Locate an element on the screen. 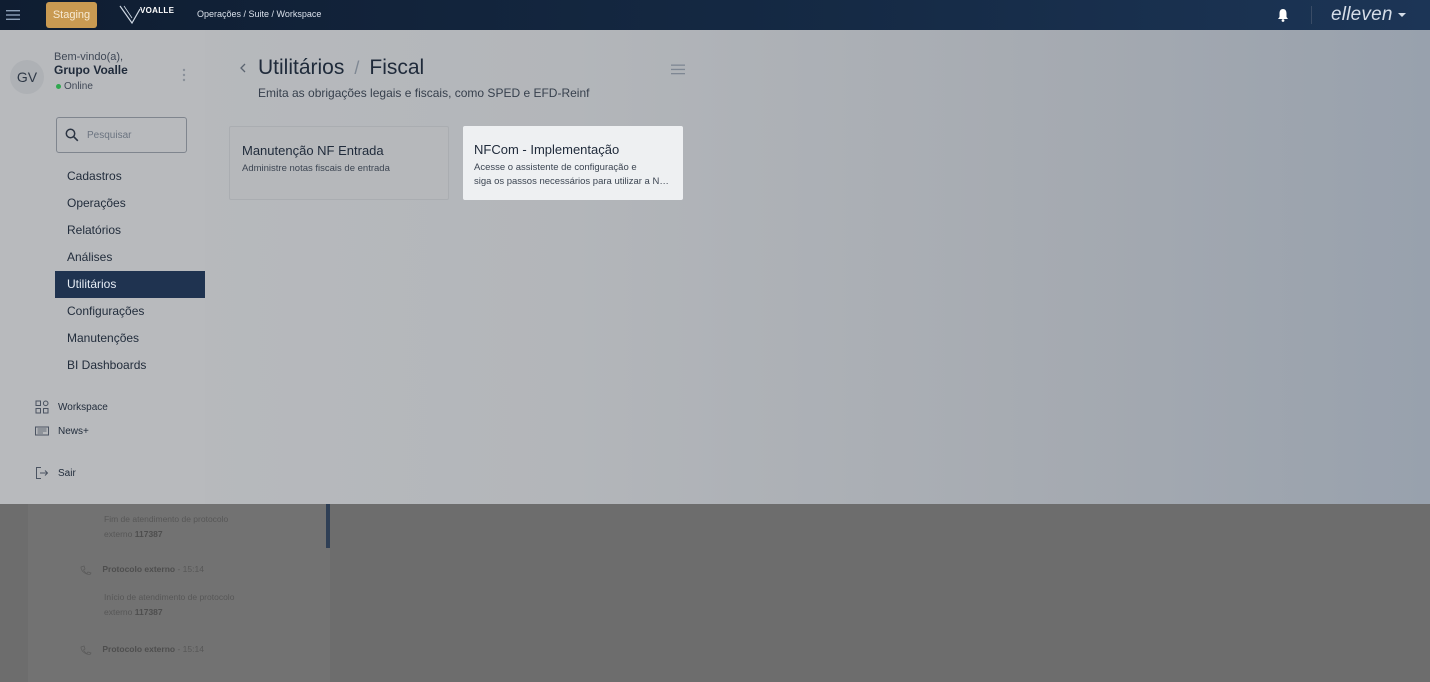  news-icon is located at coordinates (42, 431).